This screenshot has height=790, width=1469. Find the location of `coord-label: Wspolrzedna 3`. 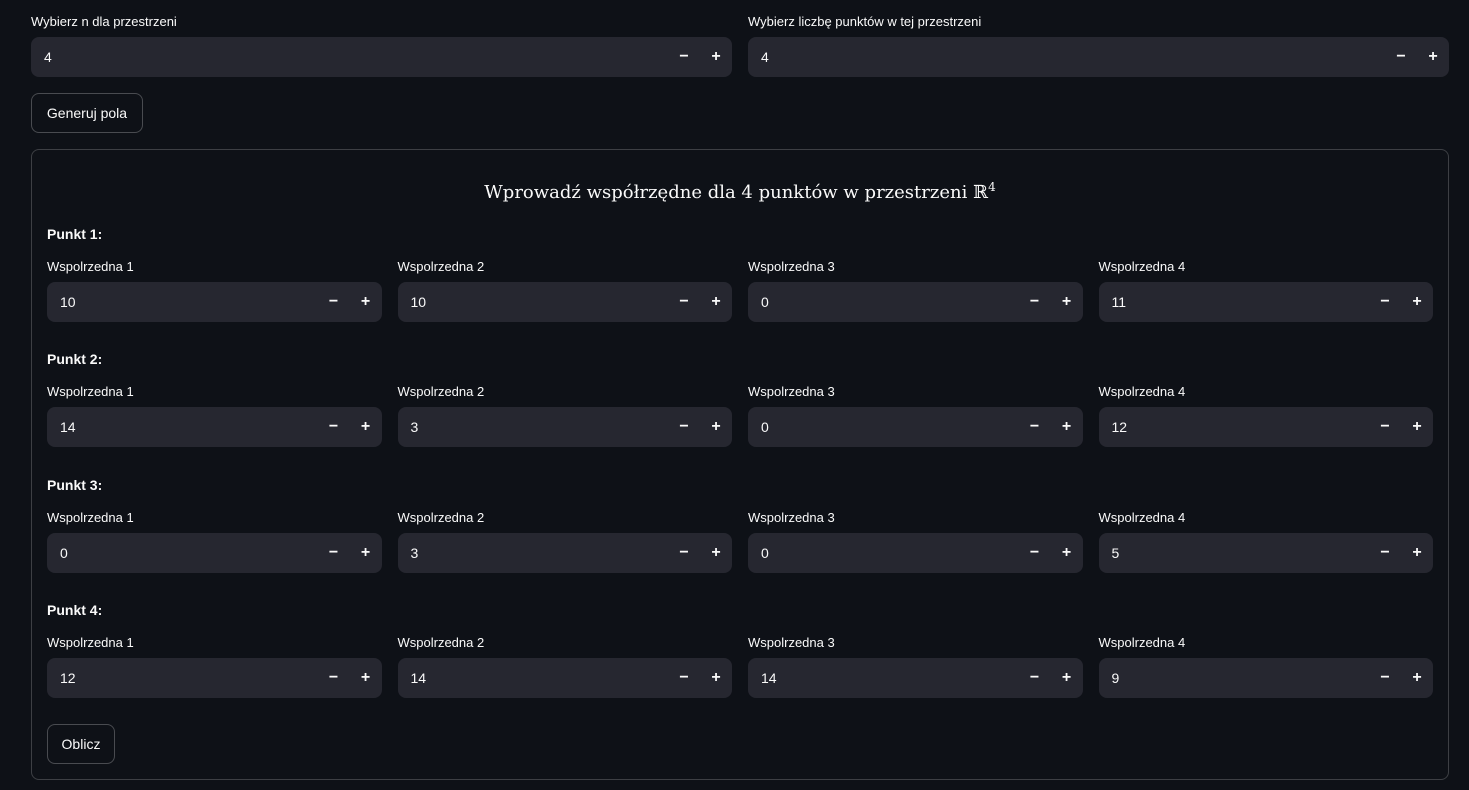

coord-label: Wspolrzedna 3 is located at coordinates (791, 517).